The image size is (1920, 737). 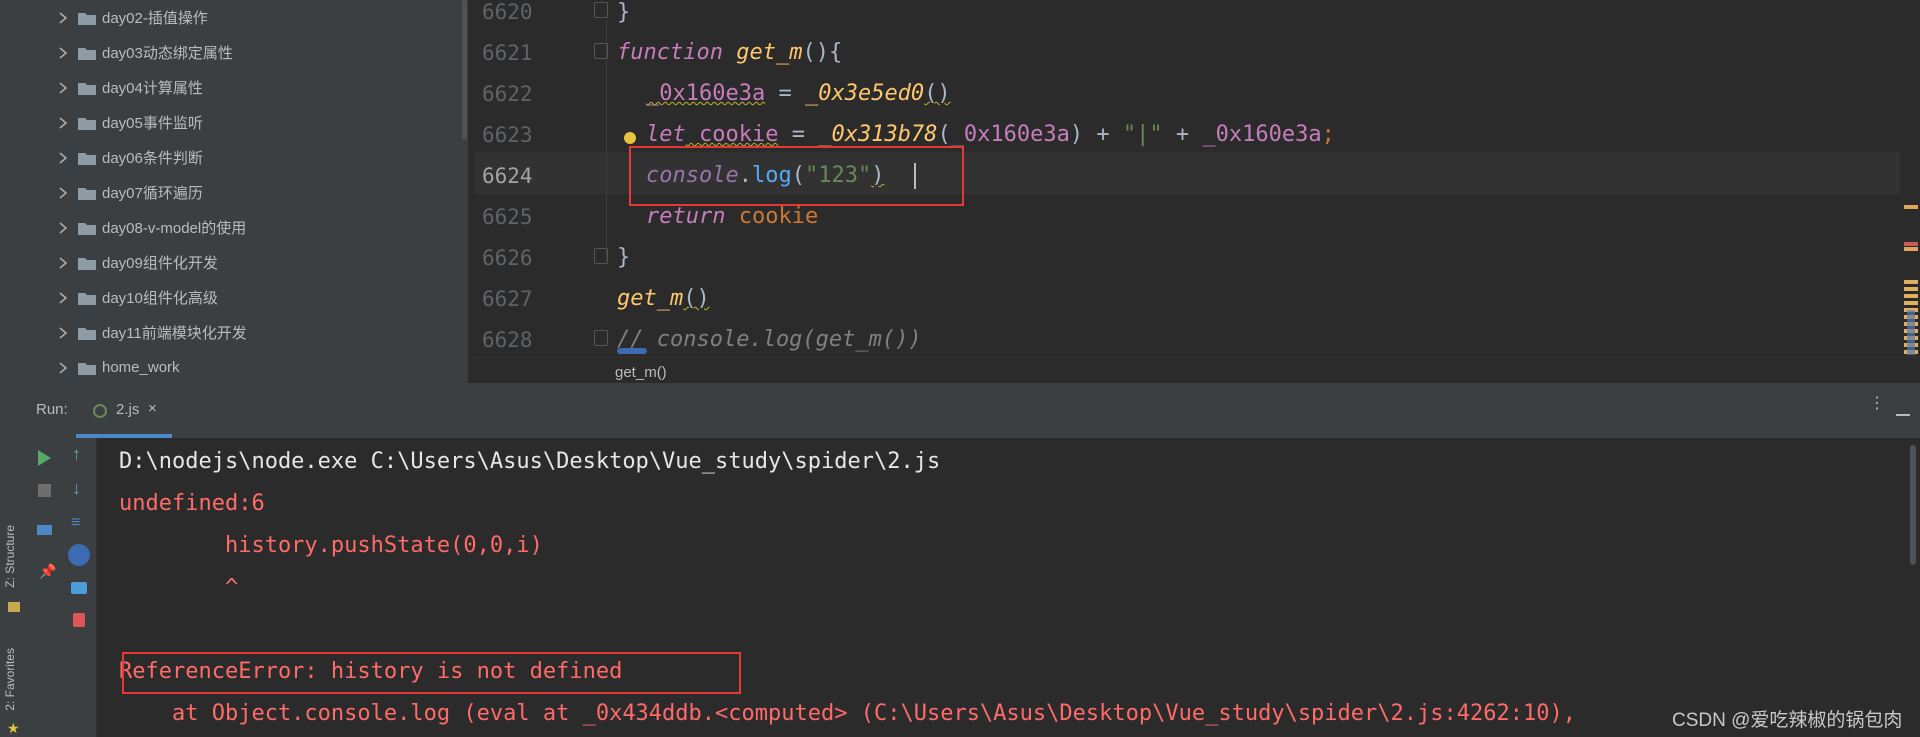 What do you see at coordinates (76, 488) in the screenshot?
I see `arrow-down-icon: ↓` at bounding box center [76, 488].